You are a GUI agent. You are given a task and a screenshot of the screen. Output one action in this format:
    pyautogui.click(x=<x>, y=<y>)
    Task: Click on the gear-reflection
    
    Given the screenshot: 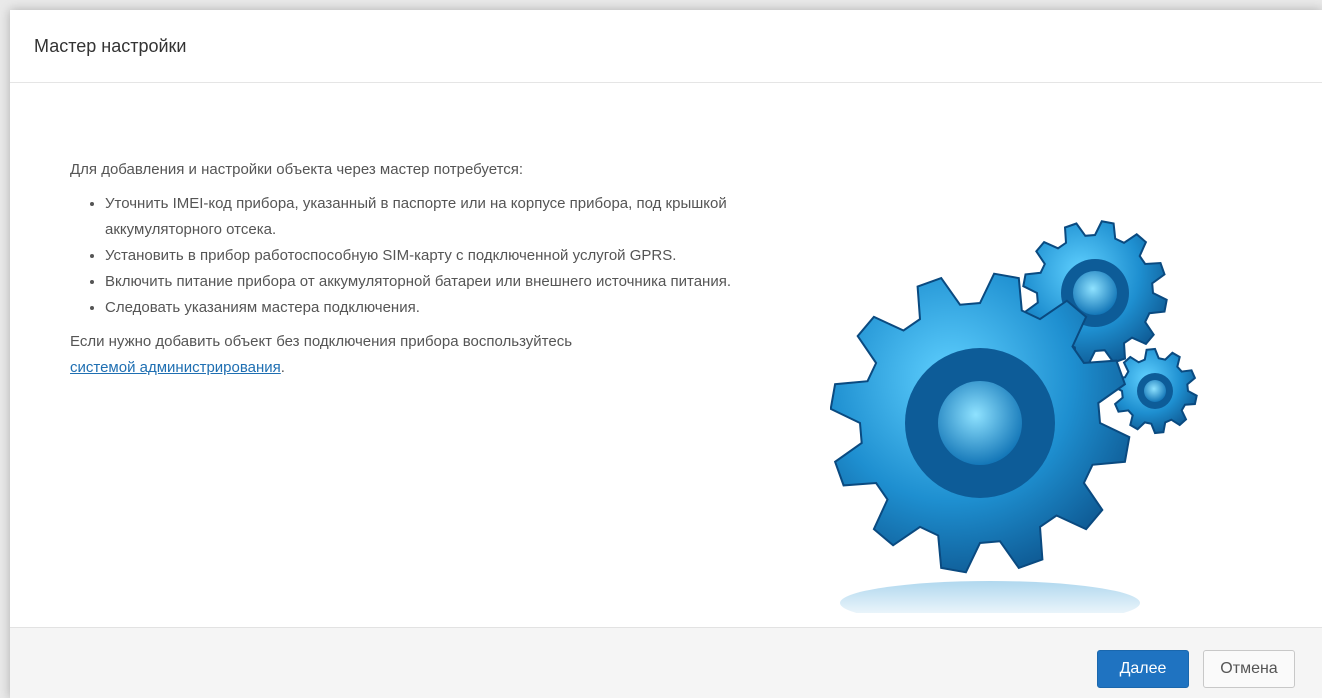 What is the action you would take?
    pyautogui.click(x=990, y=597)
    